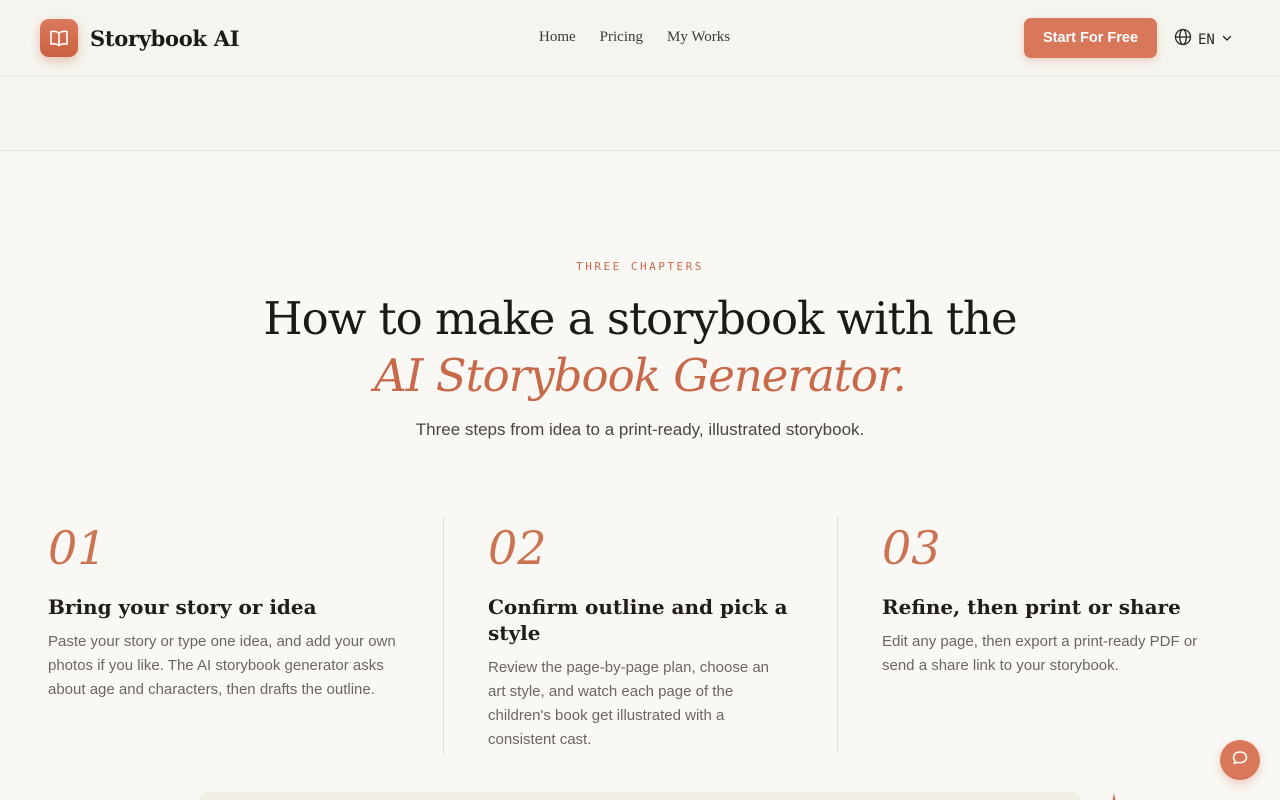 The image size is (1280, 800). I want to click on language-selector: EN, so click(1203, 39).